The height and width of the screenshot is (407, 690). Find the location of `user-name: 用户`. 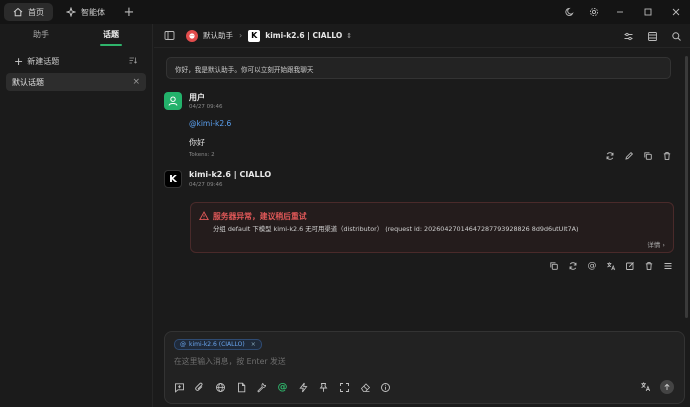

user-name: 用户 is located at coordinates (197, 97).